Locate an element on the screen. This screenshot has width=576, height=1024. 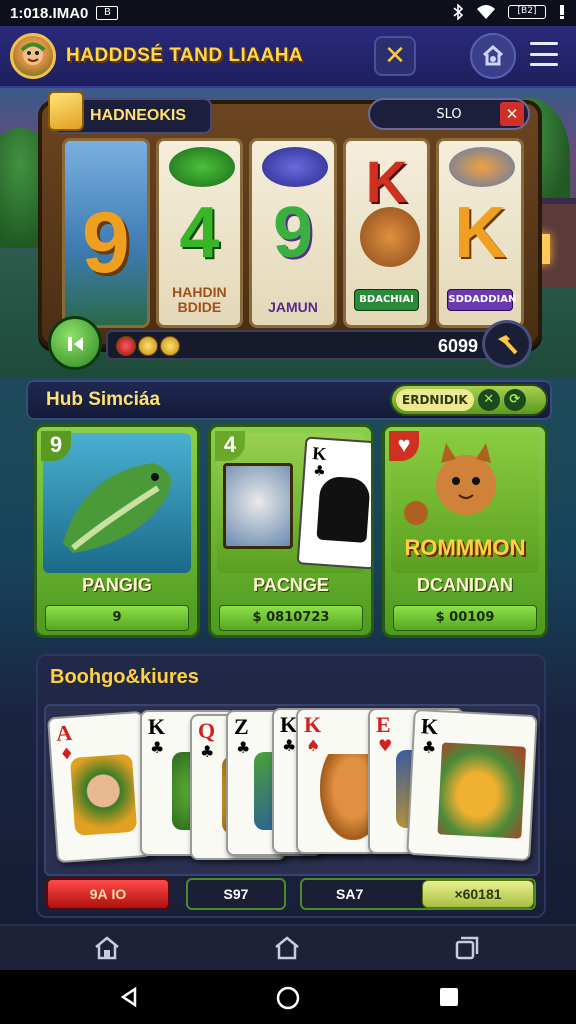
game-card: ♥ ROMMMON DCANIDAN $ 00109 is located at coordinates (465, 531).